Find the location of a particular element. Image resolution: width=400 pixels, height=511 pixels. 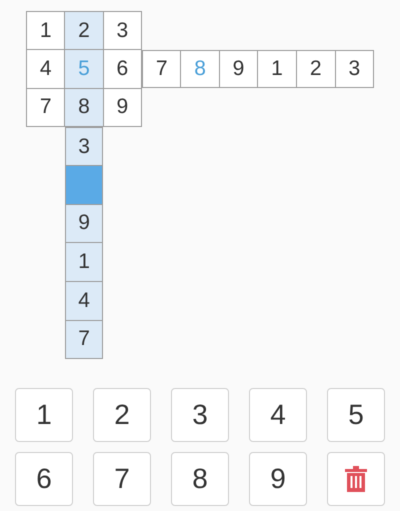

delete-key is located at coordinates (356, 479).